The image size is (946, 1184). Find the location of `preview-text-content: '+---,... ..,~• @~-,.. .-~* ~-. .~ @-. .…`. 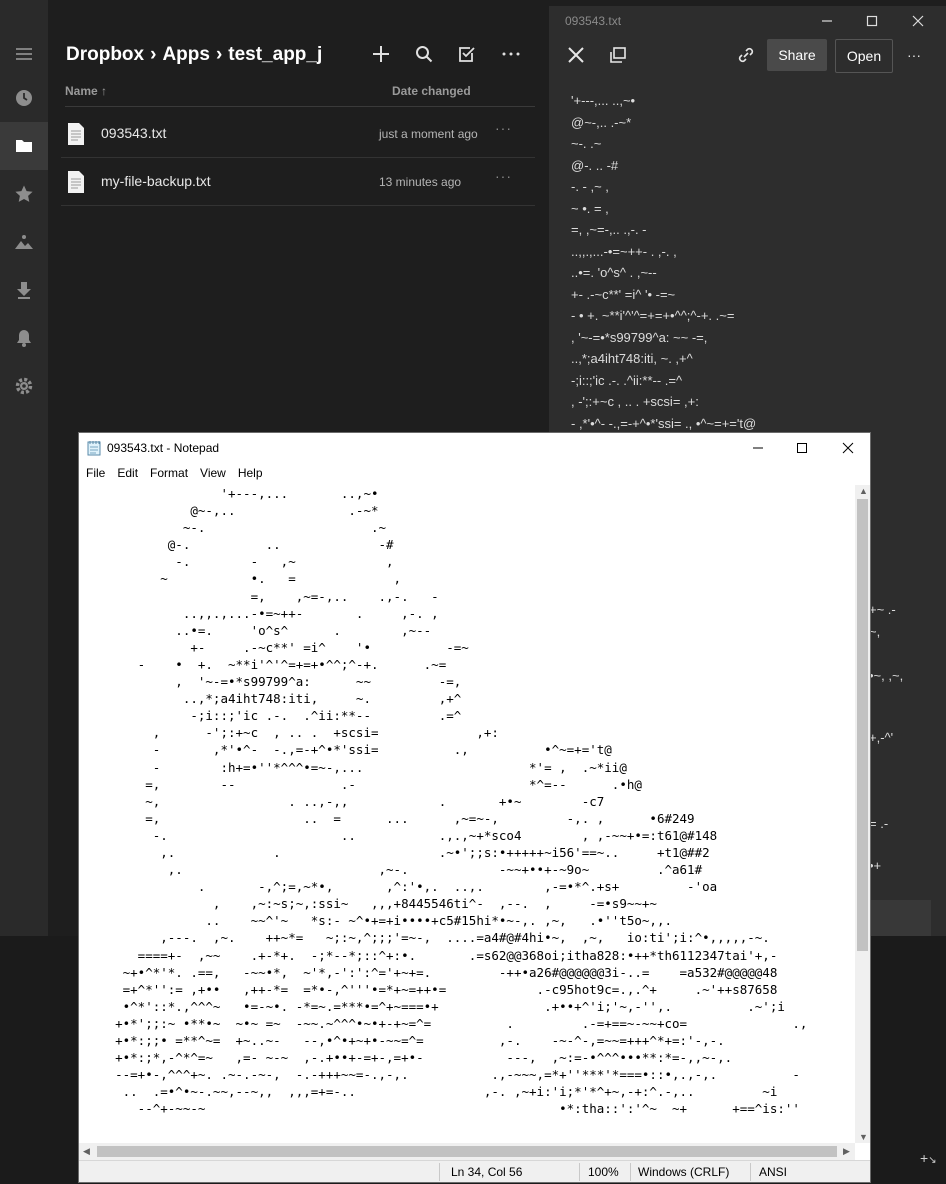

preview-text-content: '+---,... ..,~• @~-,.. .-~* ~-. .~ @-. .… is located at coordinates (664, 262).